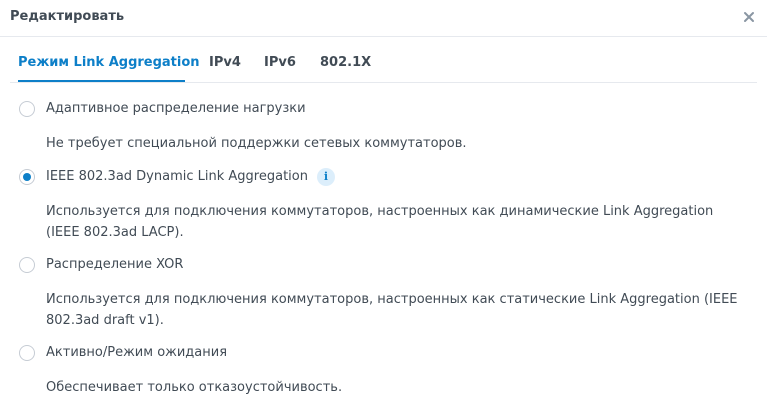 This screenshot has width=767, height=418. I want to click on tab-link-aggregation: Режим Link Aggregation, so click(109, 62).